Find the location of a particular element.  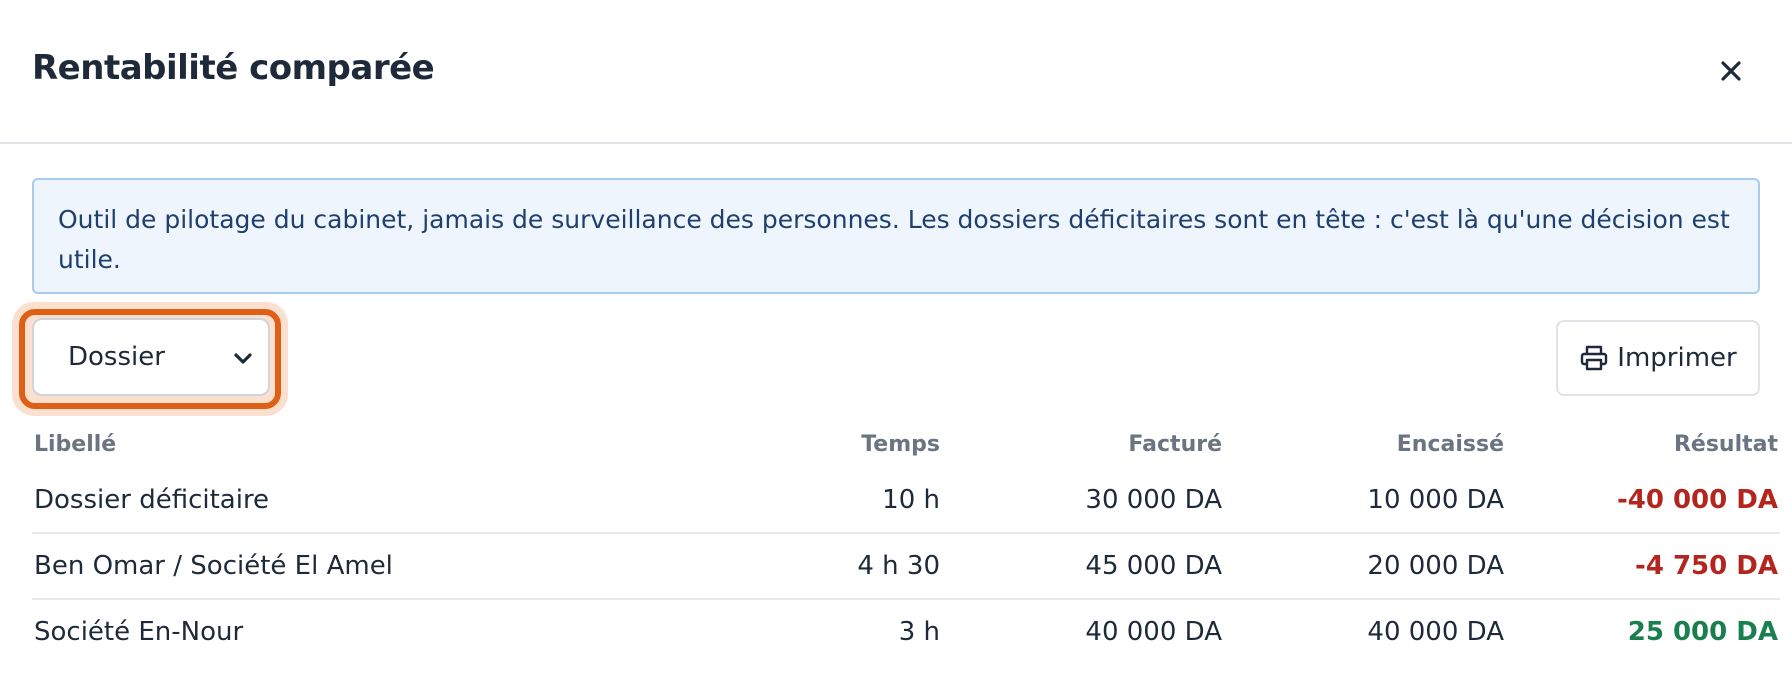

group-by-select: Dossier is located at coordinates (151, 357).